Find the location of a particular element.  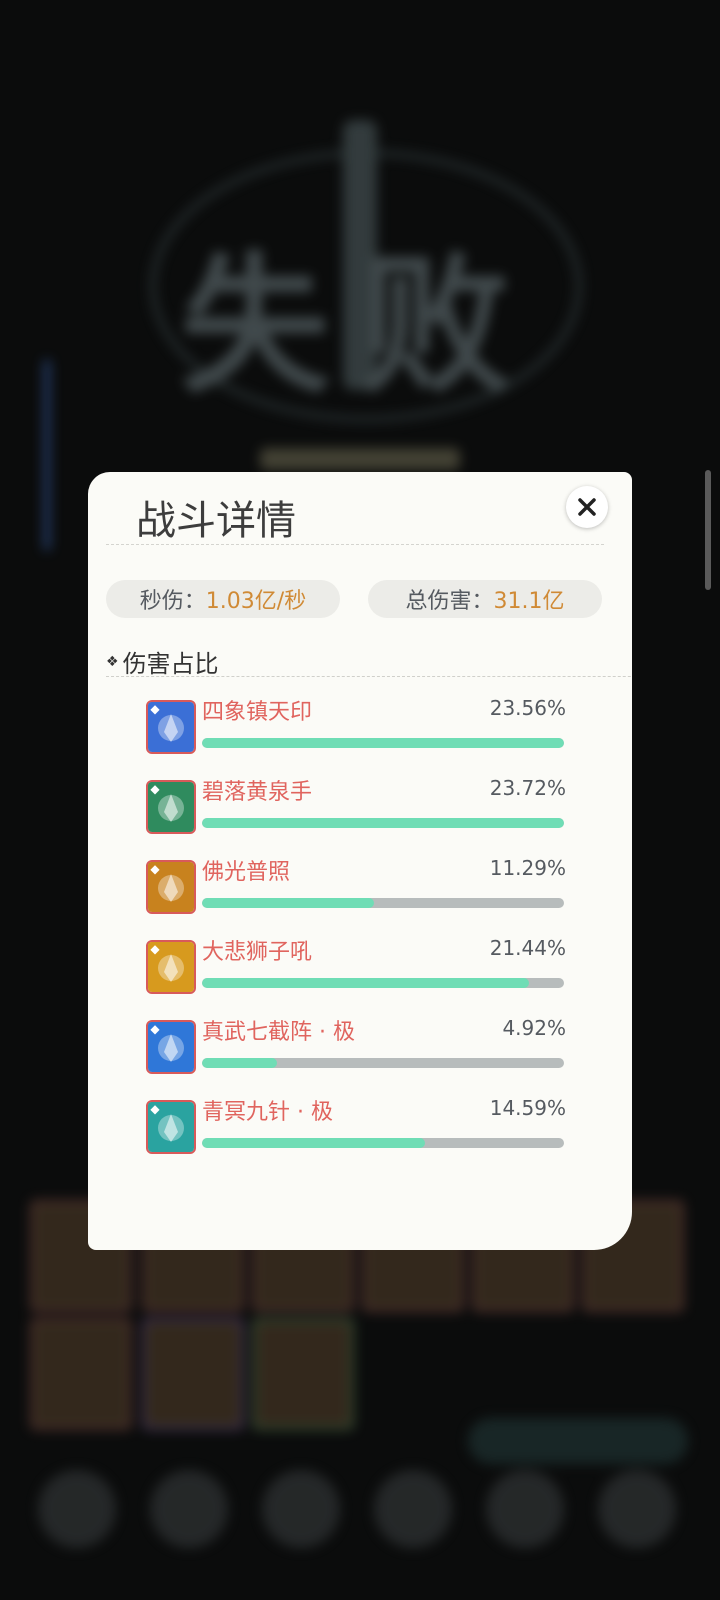

dps-stat: 秒伤： 1.03亿/秒 is located at coordinates (223, 599).